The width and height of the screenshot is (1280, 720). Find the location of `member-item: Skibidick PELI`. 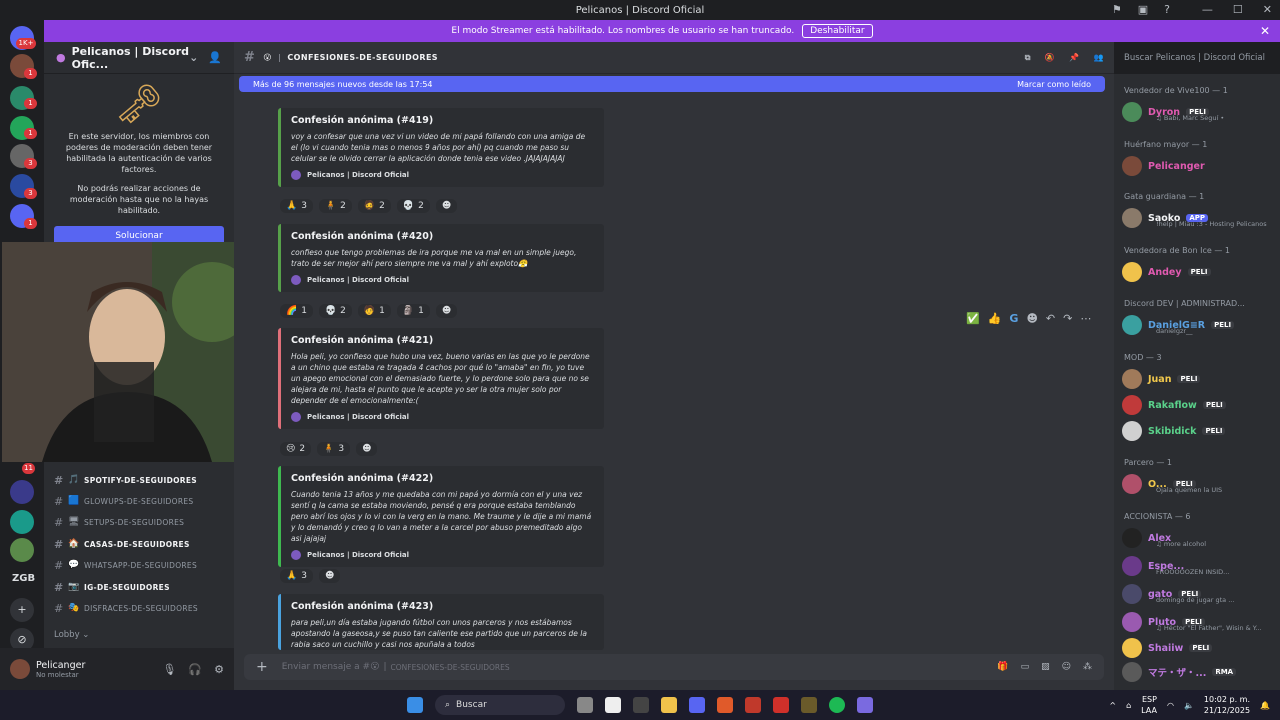

member-item: Skibidick PELI is located at coordinates (1197, 431).